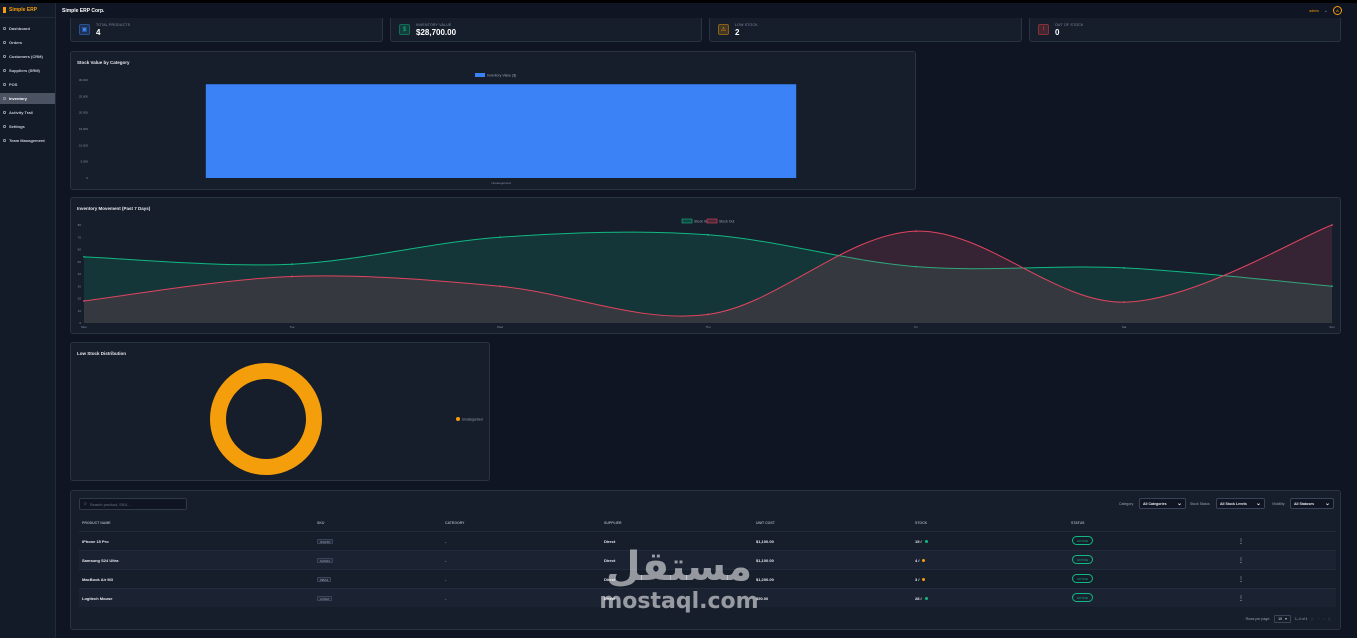 The height and width of the screenshot is (638, 1357). What do you see at coordinates (1329, 619) in the screenshot?
I see `last-page-icon: ›|` at bounding box center [1329, 619].